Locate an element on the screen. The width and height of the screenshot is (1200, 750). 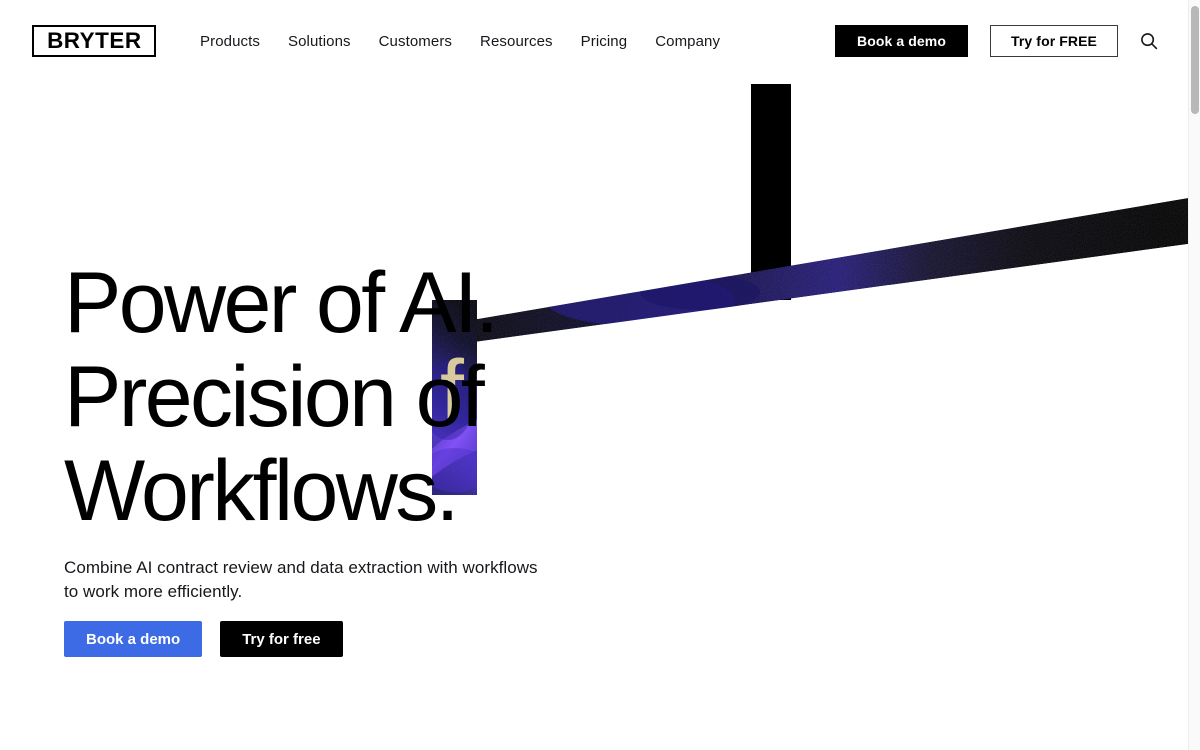
hero-cta-group: Book a demo Try for free is located at coordinates (203, 639).